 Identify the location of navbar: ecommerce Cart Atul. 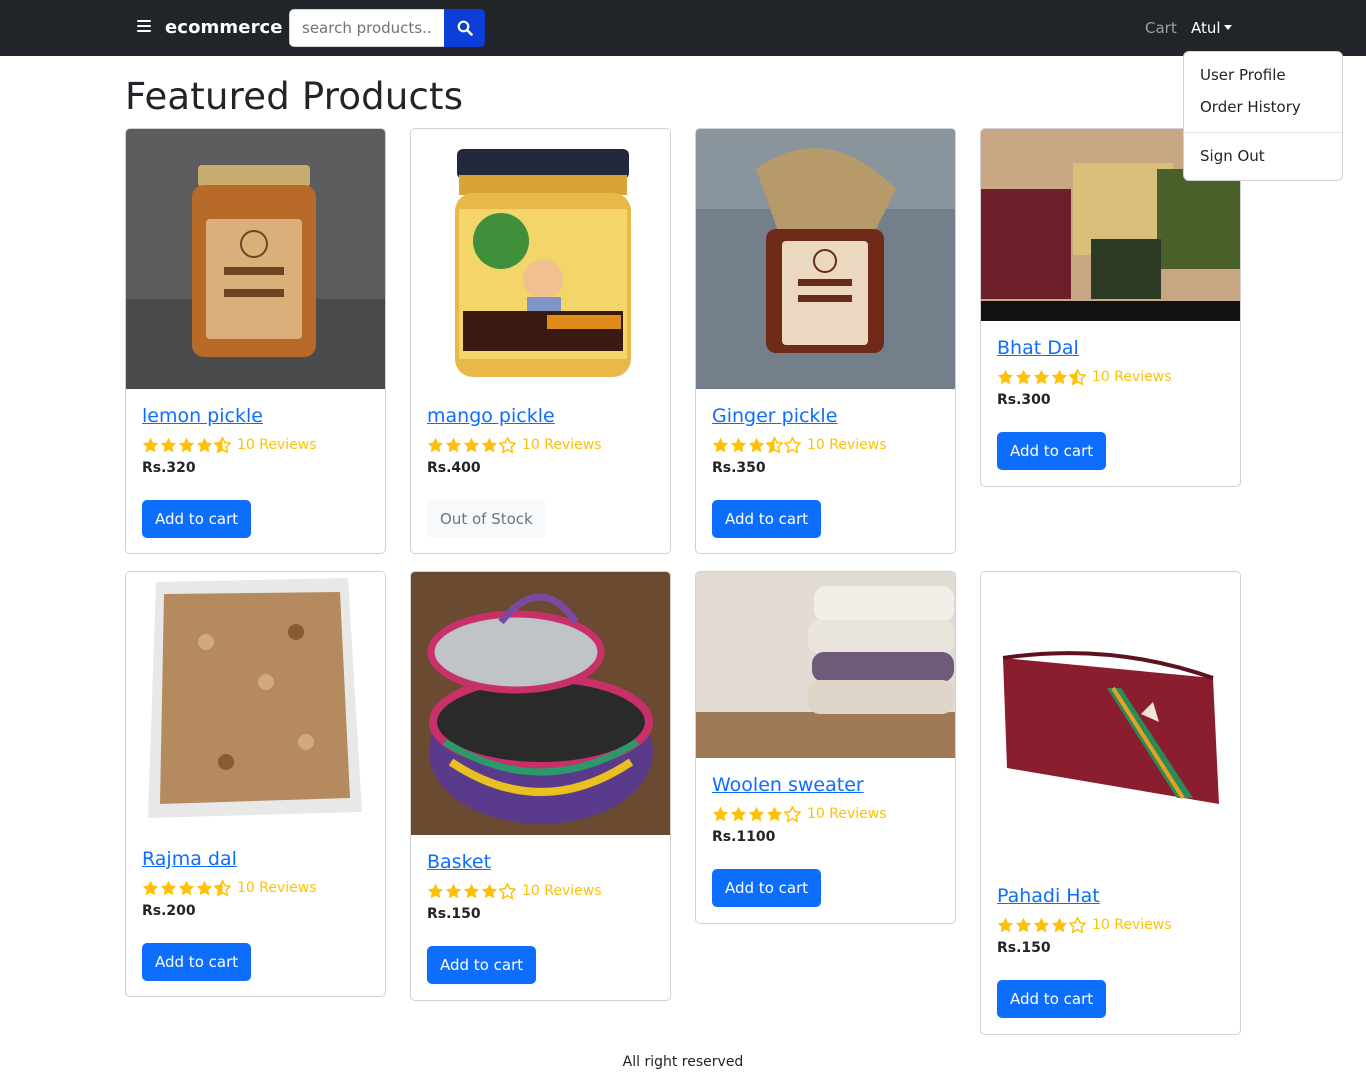
(683, 28).